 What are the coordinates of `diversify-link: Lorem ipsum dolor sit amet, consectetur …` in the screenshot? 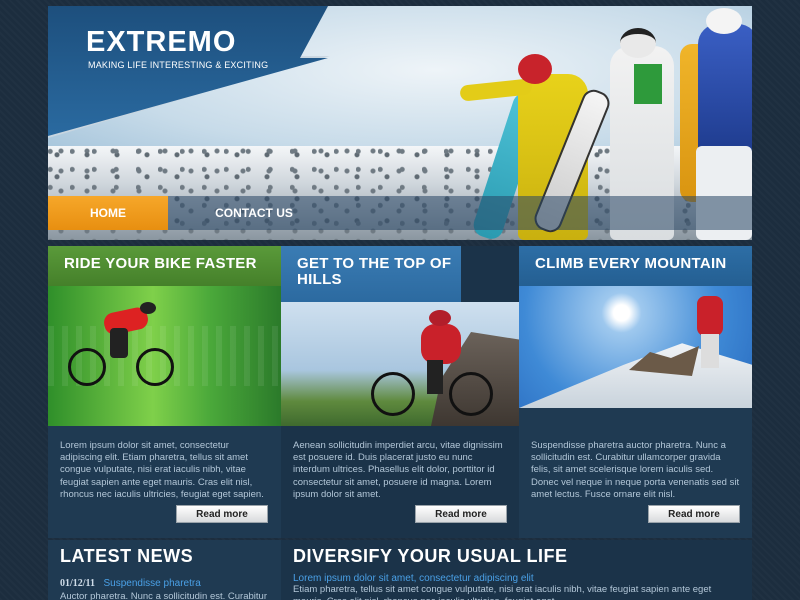 It's located at (519, 578).